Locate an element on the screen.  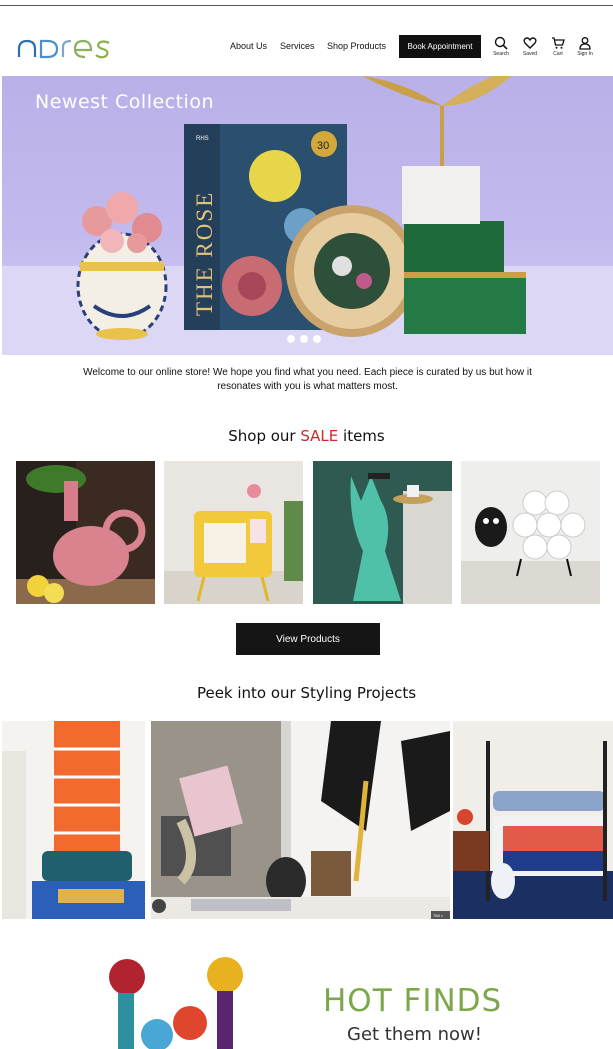
sale-item-yellow-tv-shelf is located at coordinates (233, 532).